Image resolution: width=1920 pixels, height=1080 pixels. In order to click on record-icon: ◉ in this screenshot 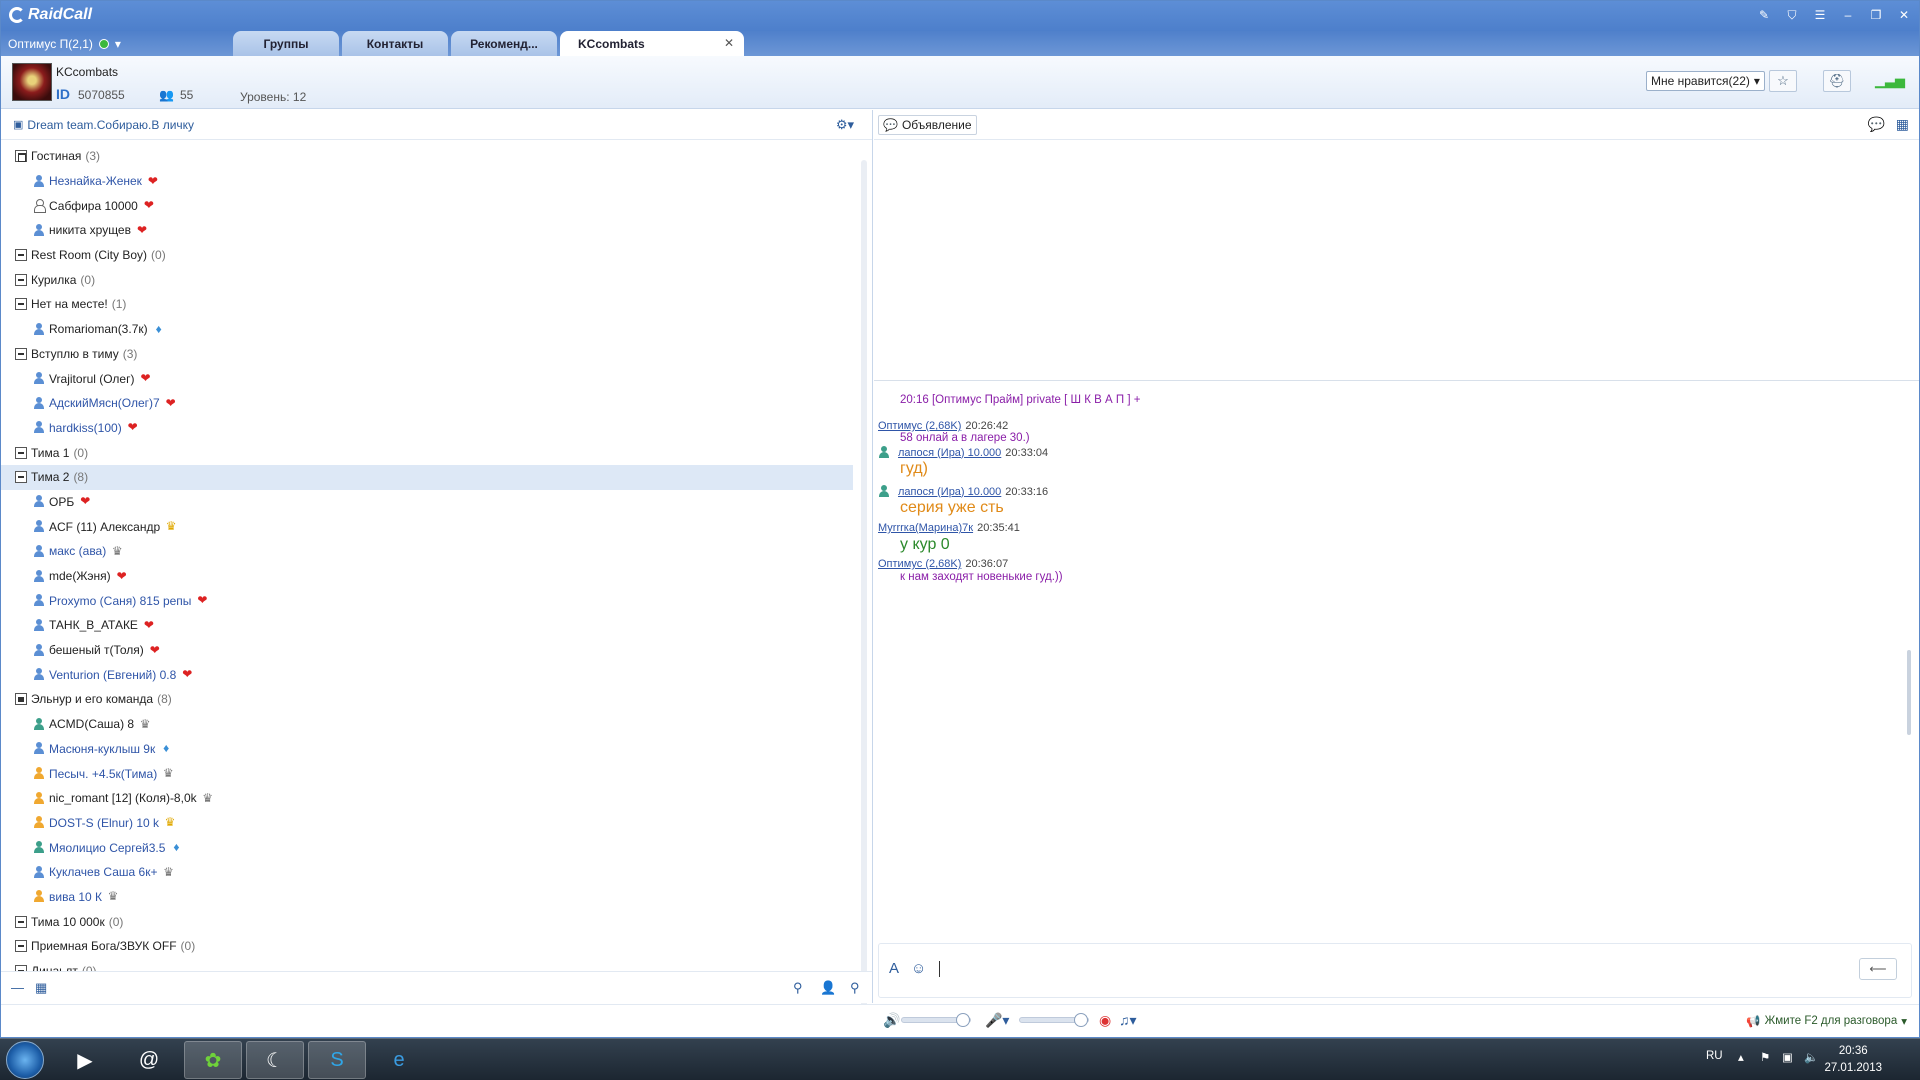, I will do `click(1105, 1020)`.